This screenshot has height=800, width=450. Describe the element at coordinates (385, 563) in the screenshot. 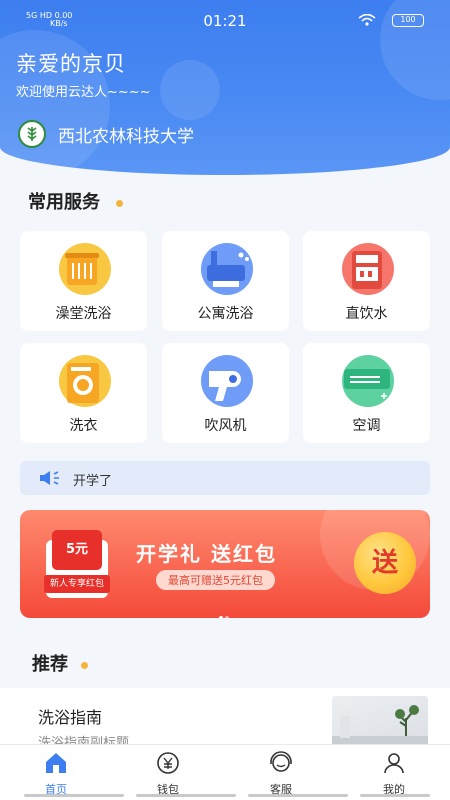

I see `send-button: 送` at that location.